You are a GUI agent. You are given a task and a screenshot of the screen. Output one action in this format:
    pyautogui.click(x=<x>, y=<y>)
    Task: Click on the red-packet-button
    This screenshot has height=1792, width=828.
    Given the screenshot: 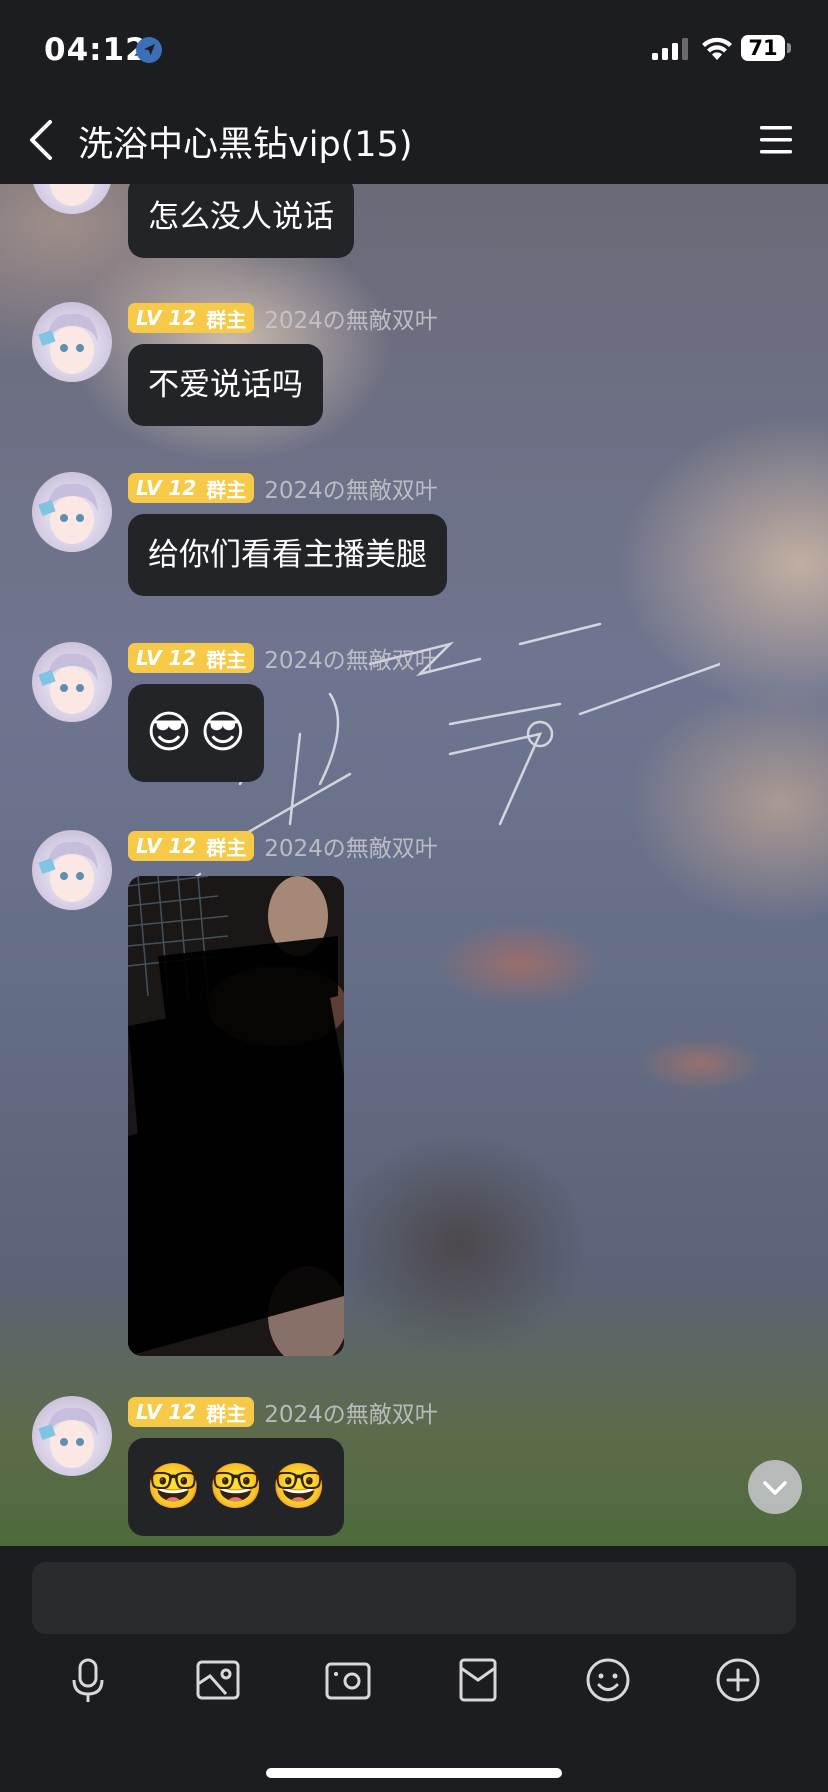 What is the action you would take?
    pyautogui.click(x=478, y=1680)
    